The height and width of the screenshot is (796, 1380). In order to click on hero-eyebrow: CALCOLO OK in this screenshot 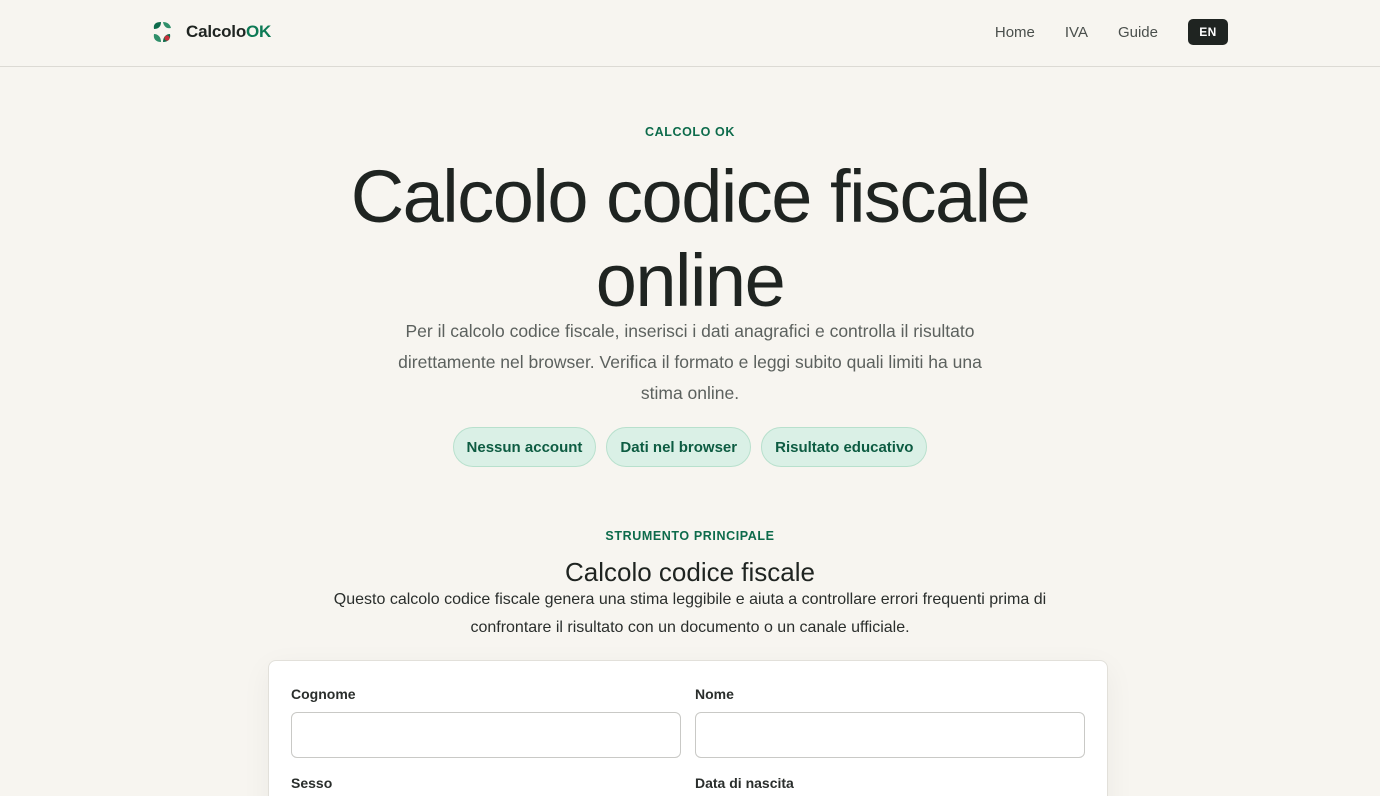, I will do `click(690, 132)`.